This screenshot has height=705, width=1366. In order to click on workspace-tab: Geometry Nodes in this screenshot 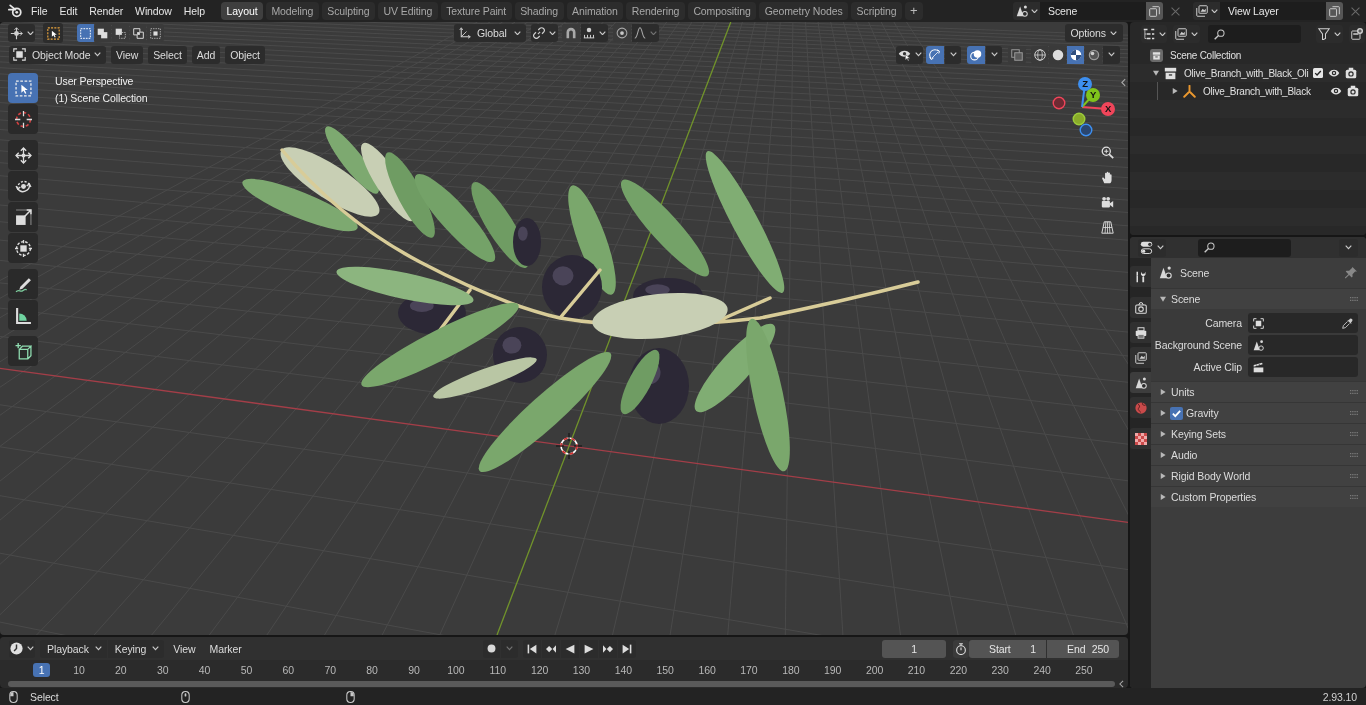, I will do `click(804, 11)`.